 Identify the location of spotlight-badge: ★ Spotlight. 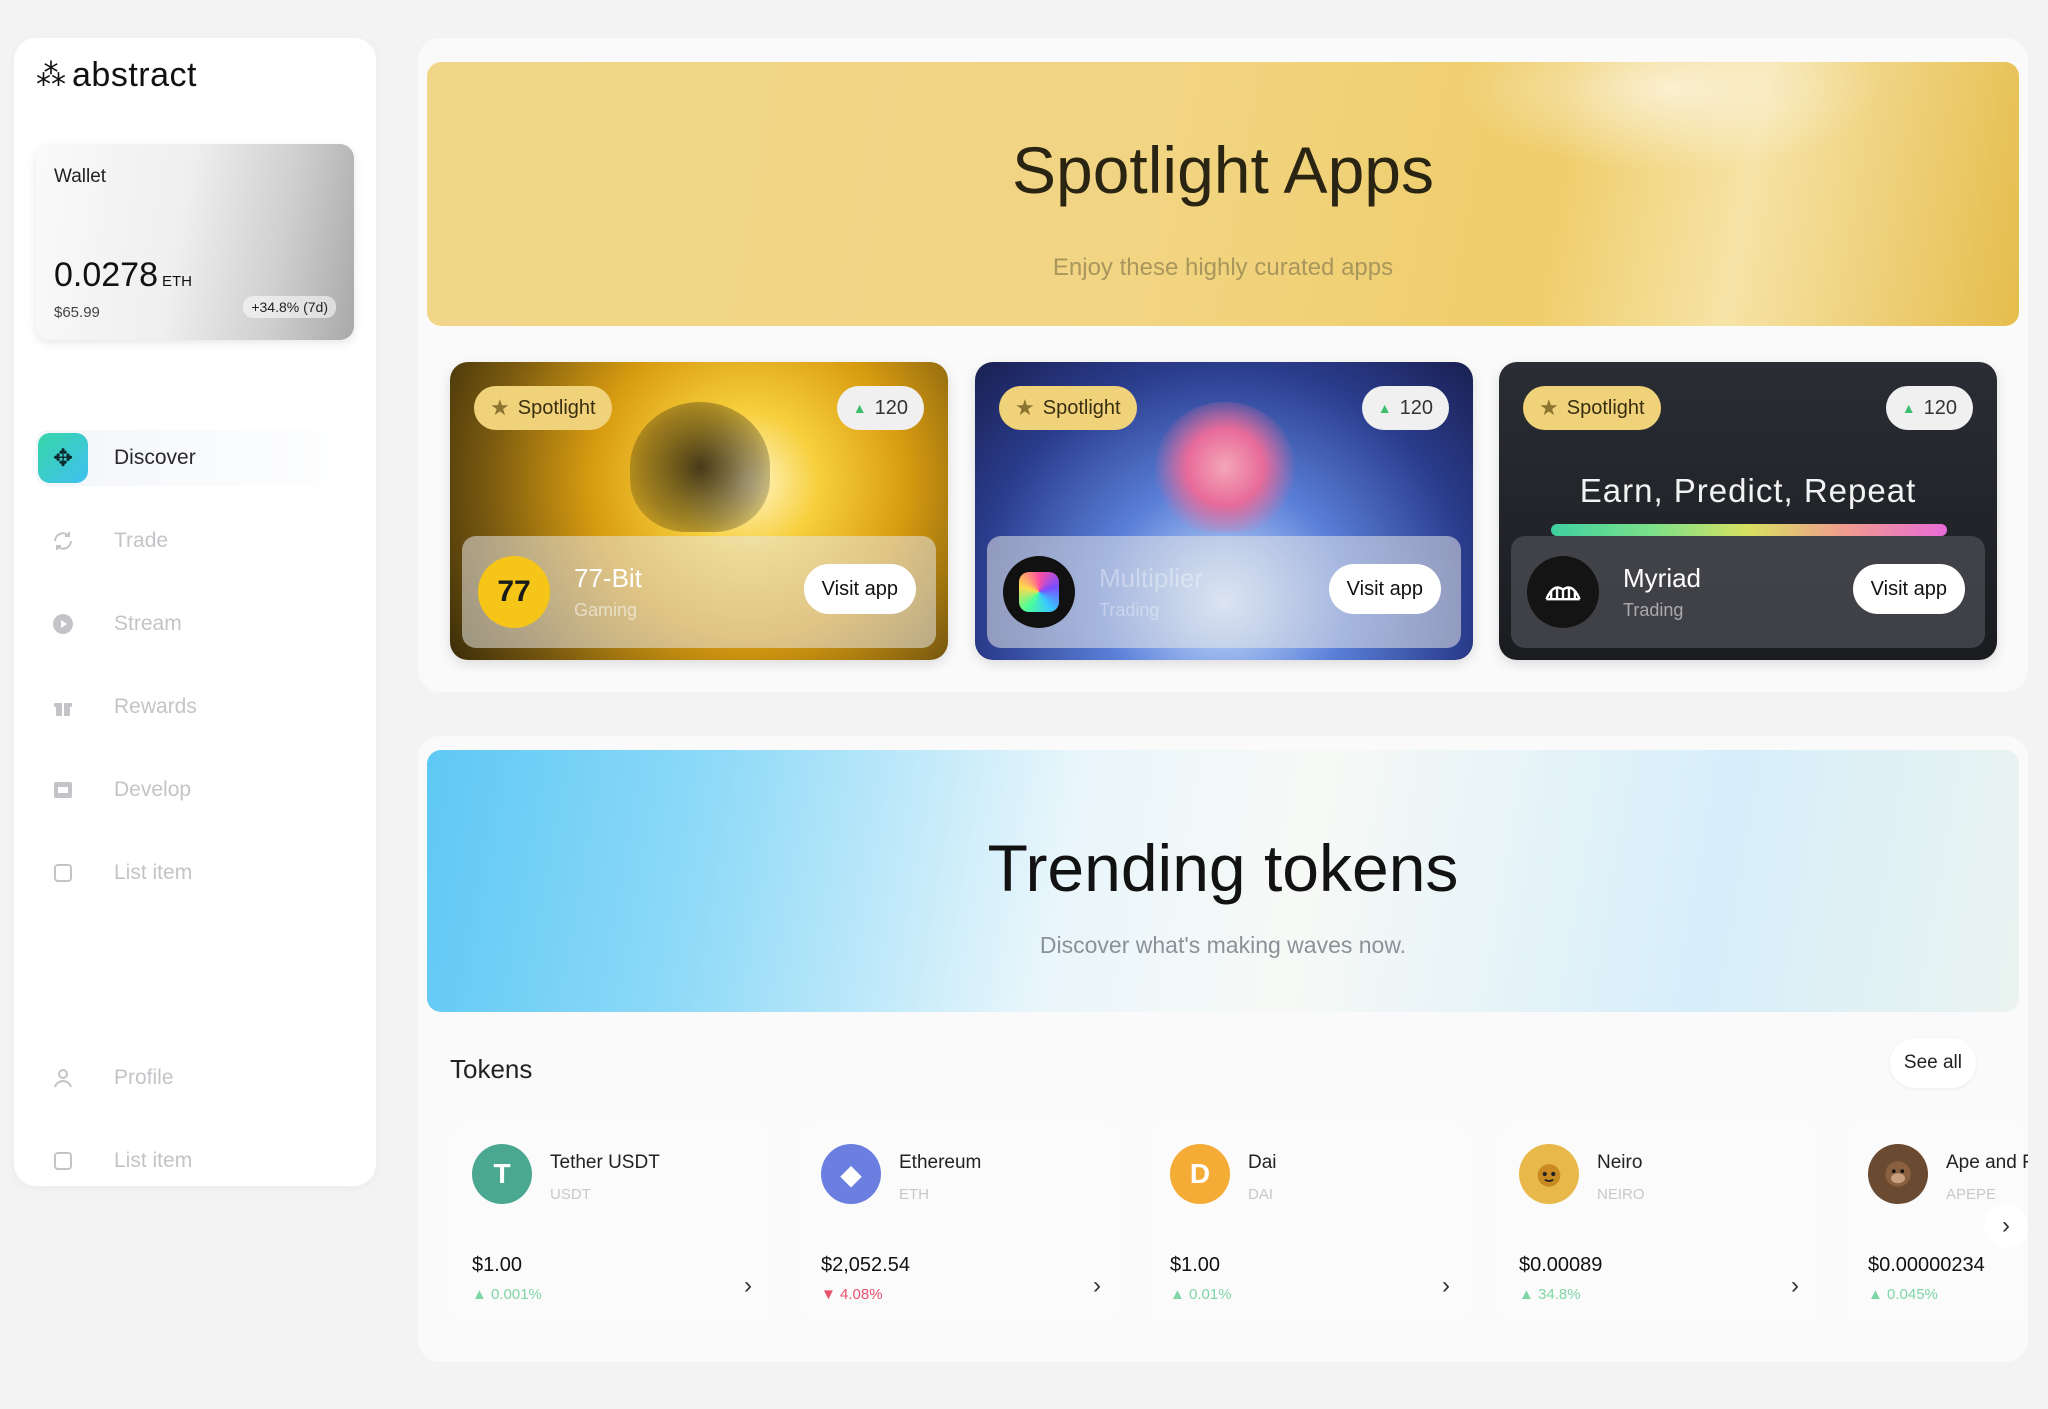
(543, 408).